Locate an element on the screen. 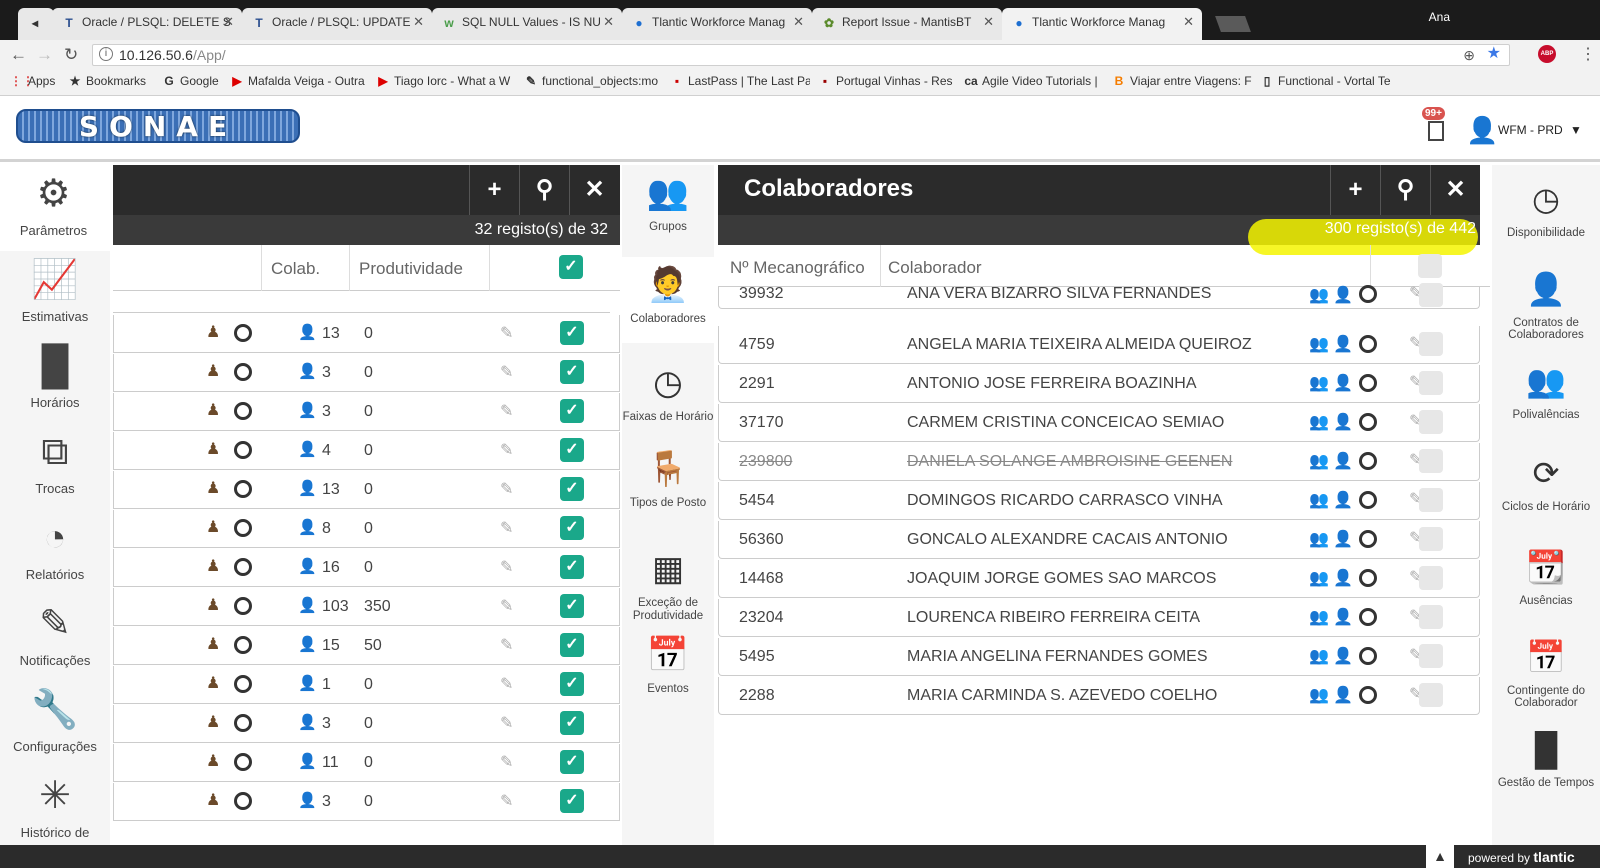  user-icon: 👤 is located at coordinates (1482, 130).